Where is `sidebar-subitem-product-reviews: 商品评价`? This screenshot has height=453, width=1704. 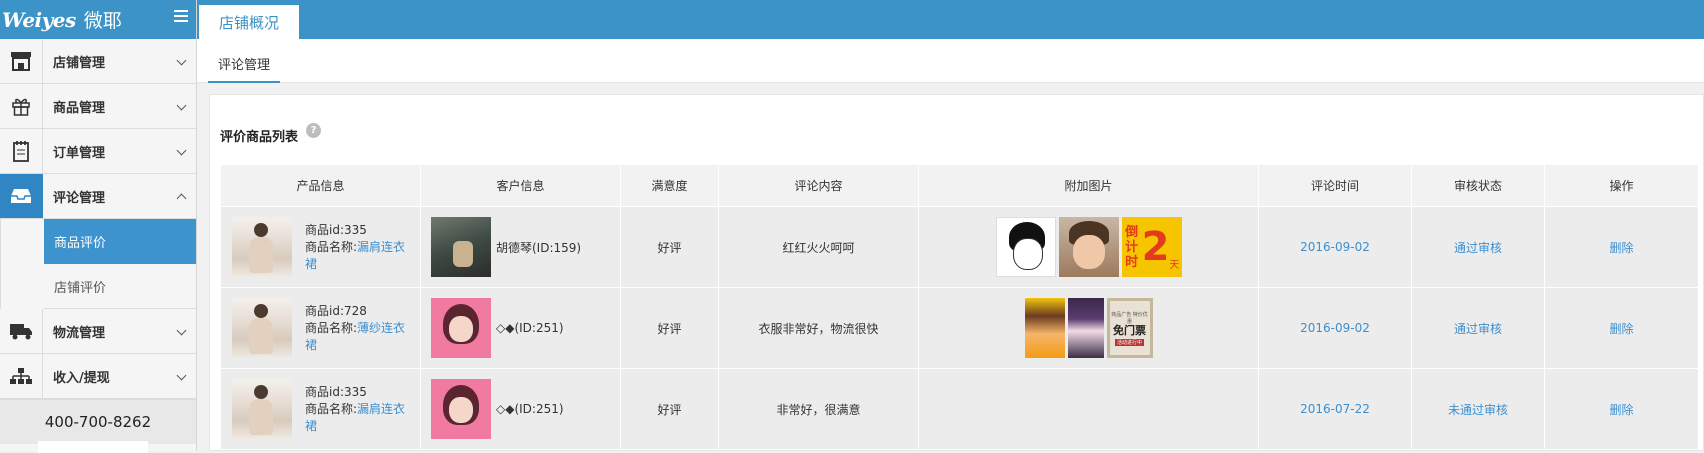
sidebar-subitem-product-reviews: 商品评价 is located at coordinates (120, 241).